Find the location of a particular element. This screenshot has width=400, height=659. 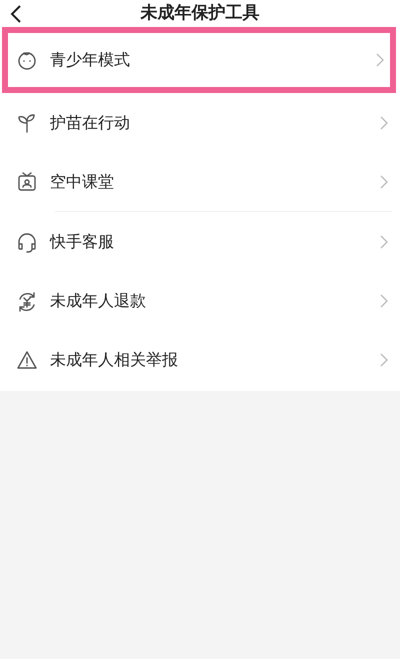

warning-icon is located at coordinates (27, 359).